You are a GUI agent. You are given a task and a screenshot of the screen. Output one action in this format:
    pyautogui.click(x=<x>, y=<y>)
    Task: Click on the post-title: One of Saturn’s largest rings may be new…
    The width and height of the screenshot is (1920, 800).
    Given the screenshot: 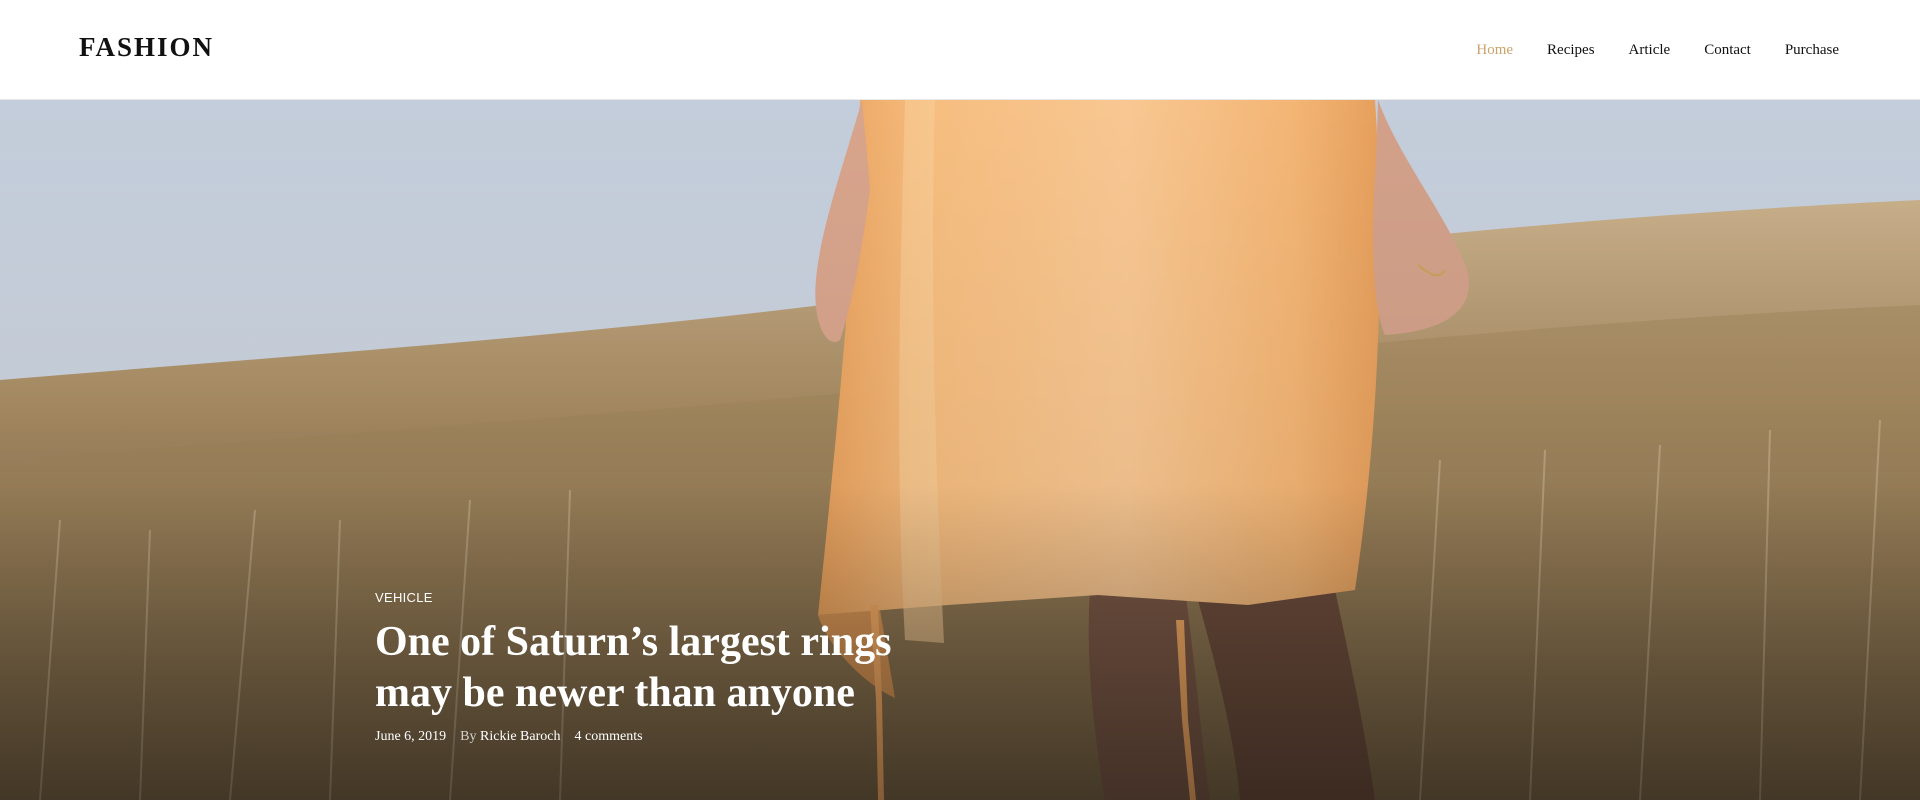 What is the action you would take?
    pyautogui.click(x=675, y=668)
    